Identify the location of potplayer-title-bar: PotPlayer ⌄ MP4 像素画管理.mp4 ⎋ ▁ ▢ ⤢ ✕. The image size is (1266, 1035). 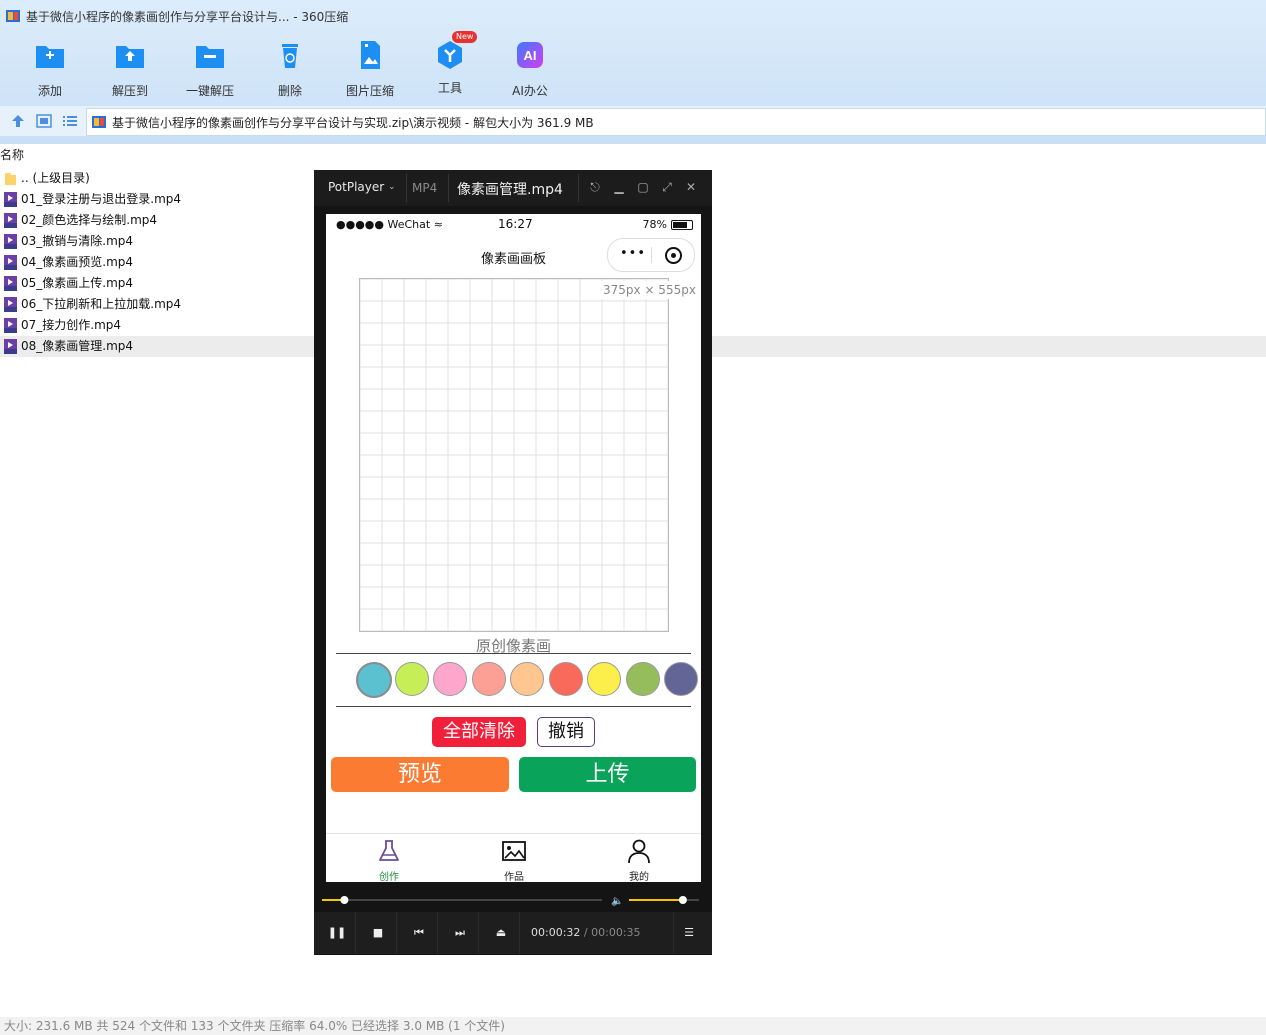
(513, 188).